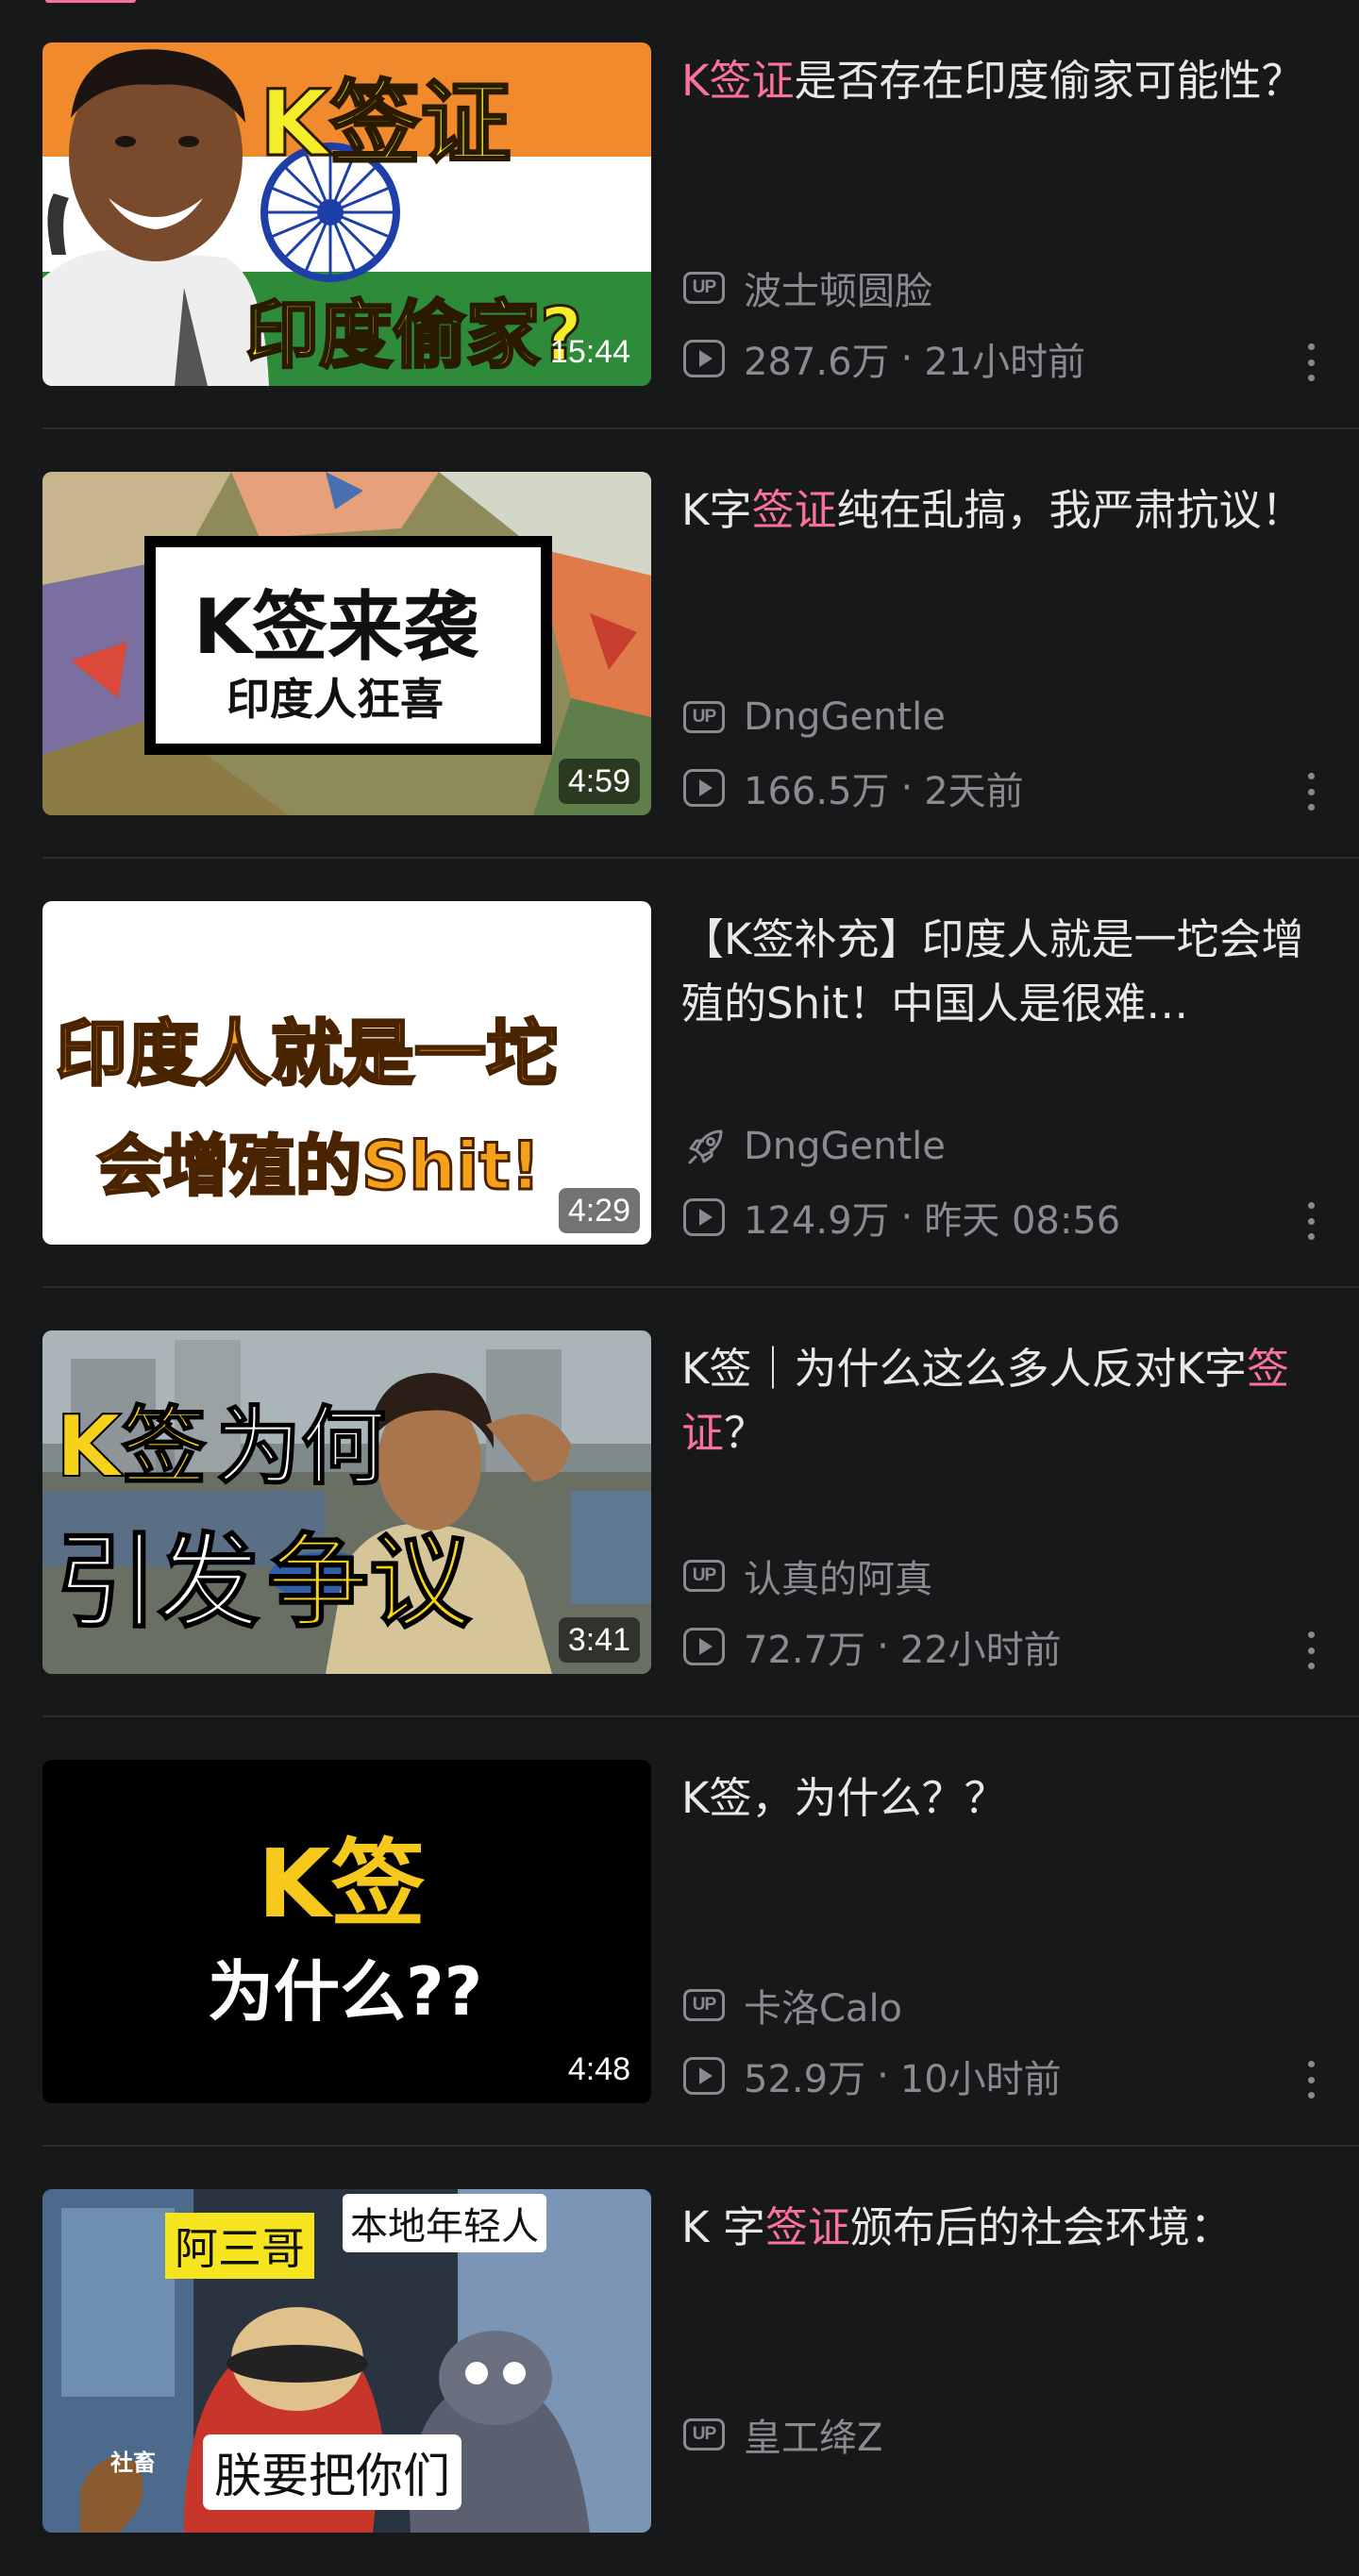 The width and height of the screenshot is (1359, 2576). What do you see at coordinates (599, 1640) in the screenshot?
I see `video-duration: 3:41` at bounding box center [599, 1640].